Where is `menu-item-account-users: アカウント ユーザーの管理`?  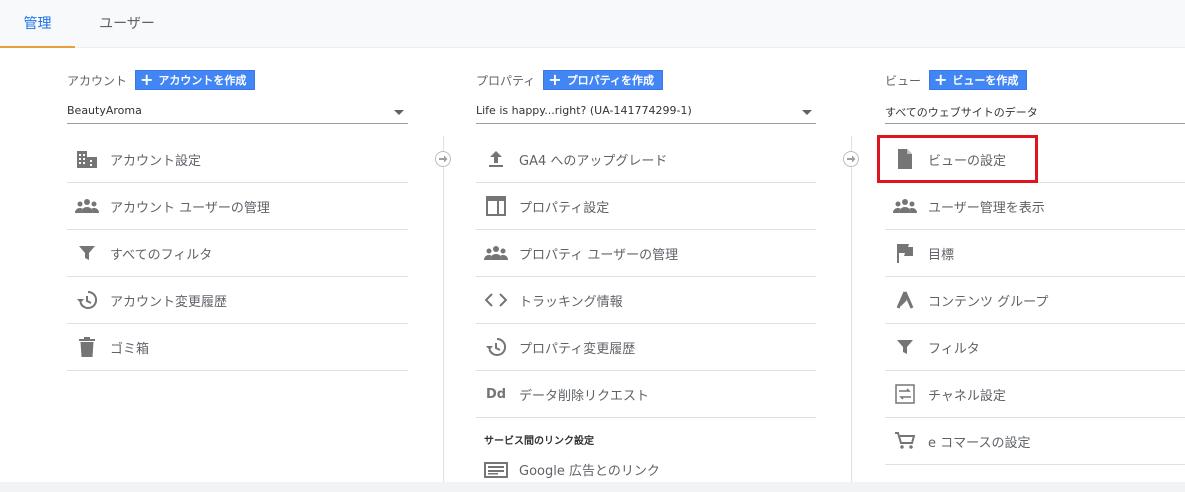
menu-item-account-users: アカウント ユーザーの管理 is located at coordinates (237, 206).